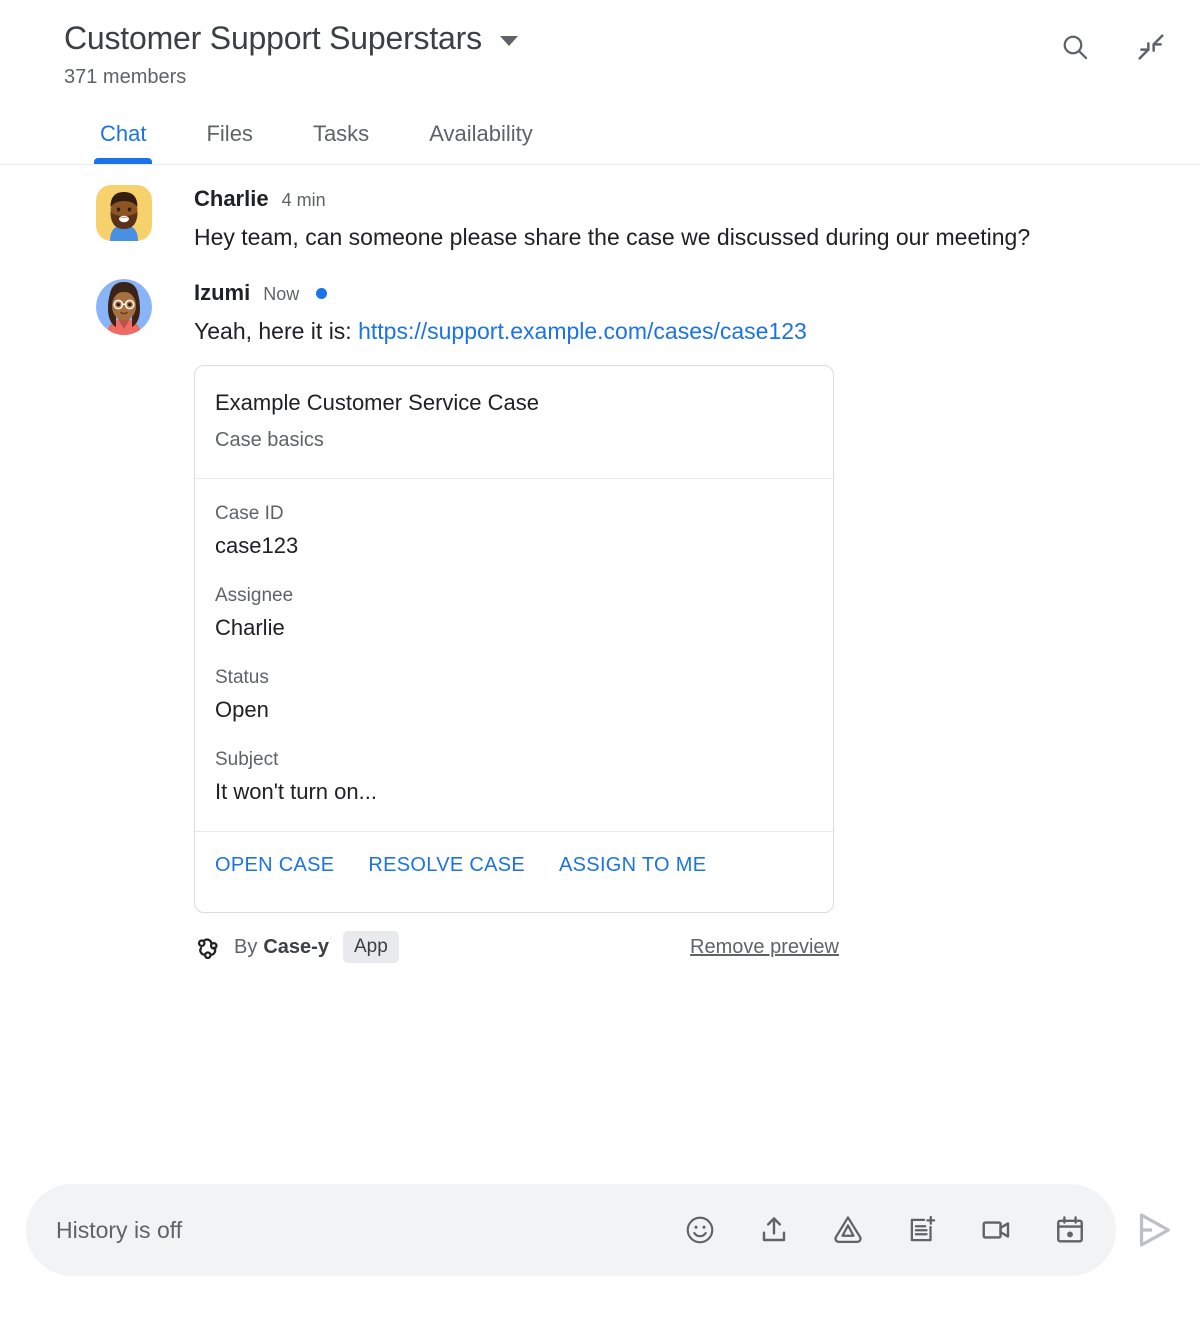 This screenshot has width=1200, height=1336. Describe the element at coordinates (247, 759) in the screenshot. I see `field-label: Subject` at that location.